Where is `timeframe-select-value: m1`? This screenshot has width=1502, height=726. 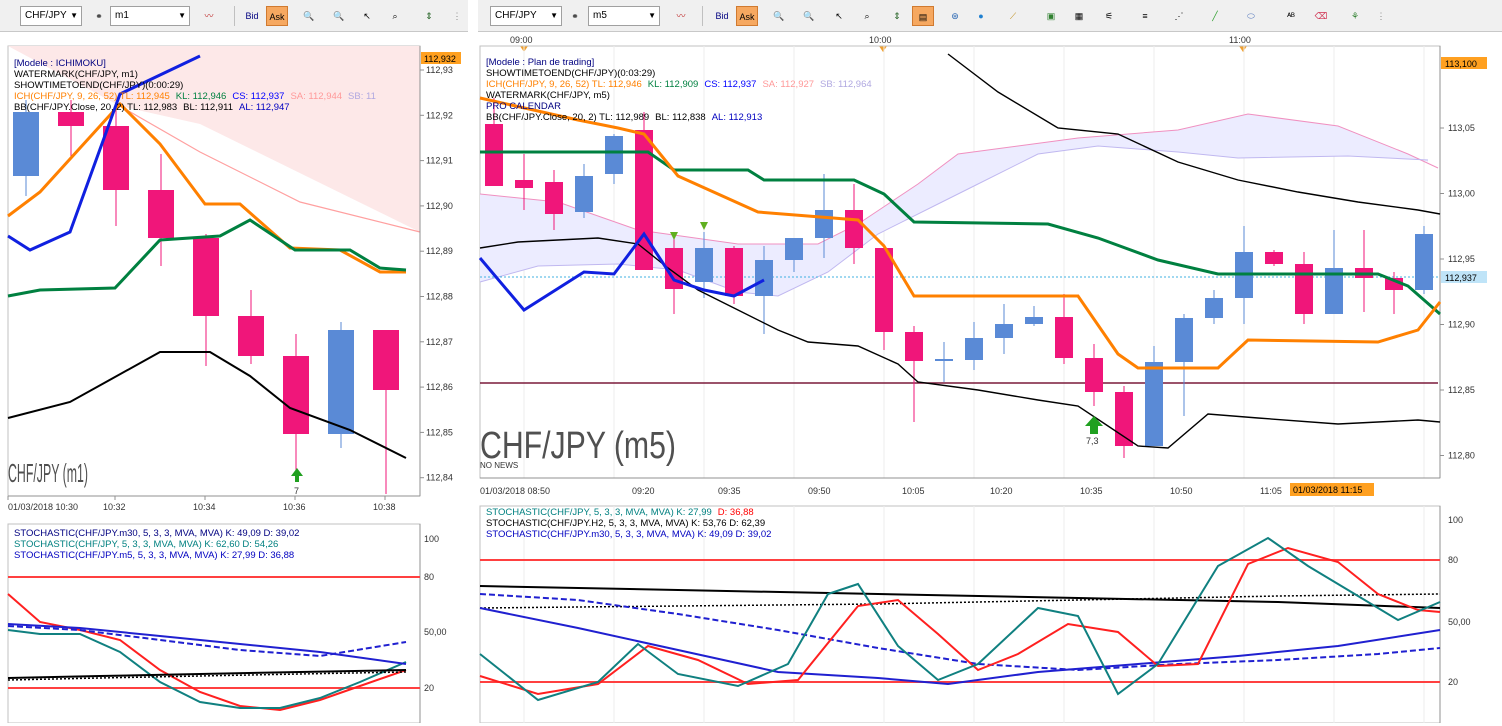
timeframe-select-value: m1 is located at coordinates (122, 15).